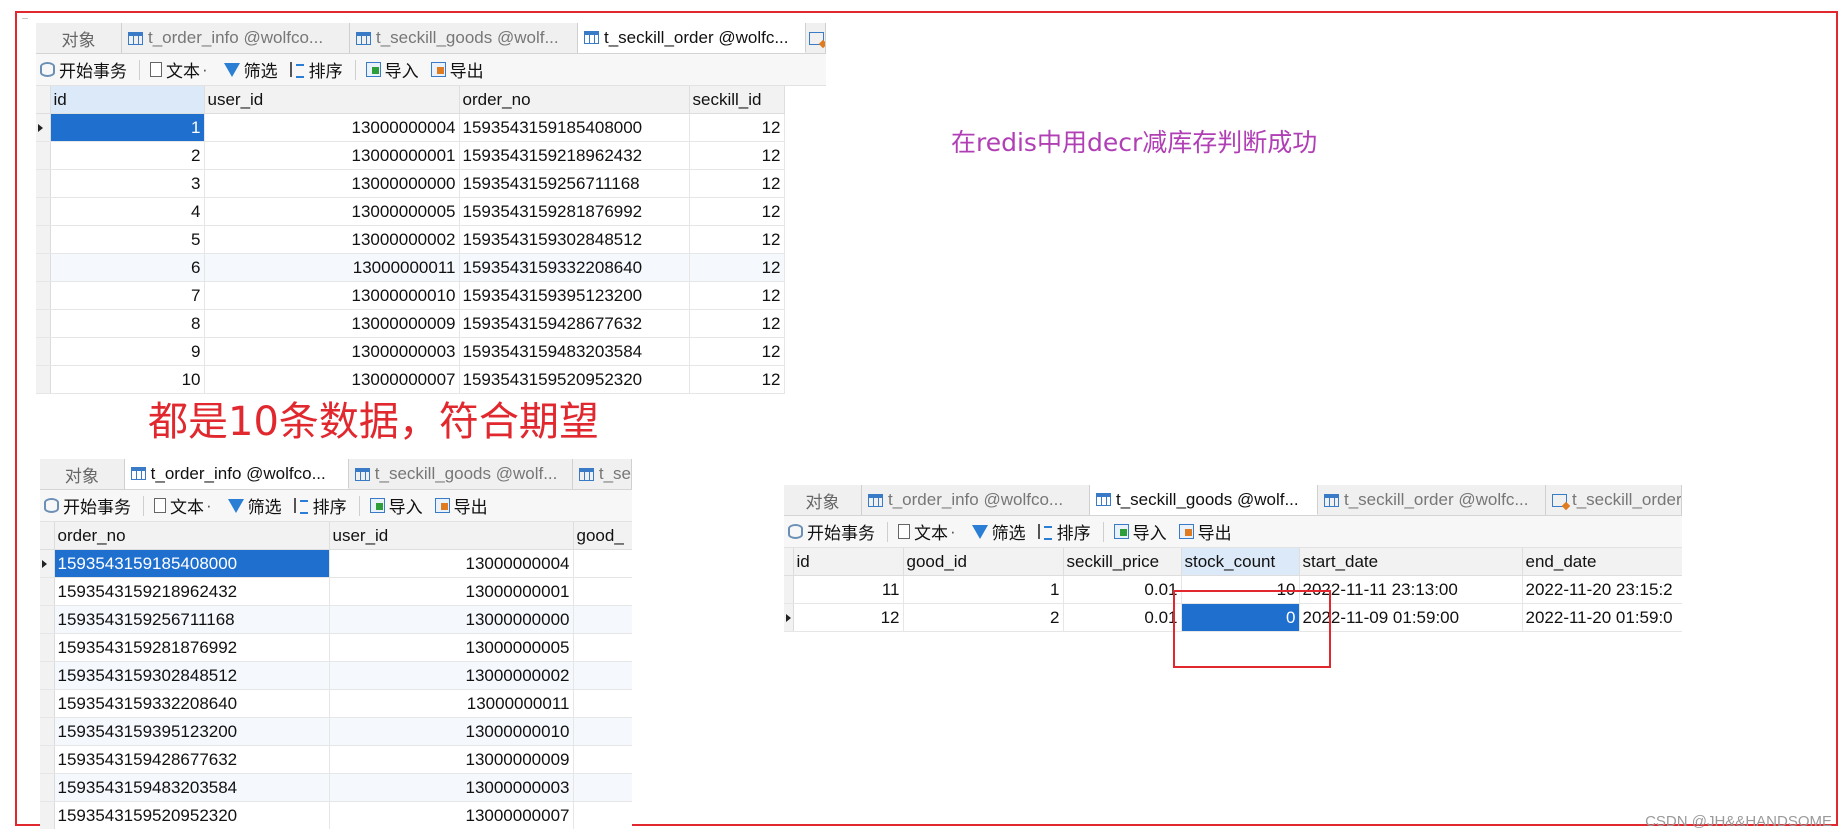 The height and width of the screenshot is (836, 1848). What do you see at coordinates (192, 787) in the screenshot?
I see `cell-order-no: 1593543159483203584` at bounding box center [192, 787].